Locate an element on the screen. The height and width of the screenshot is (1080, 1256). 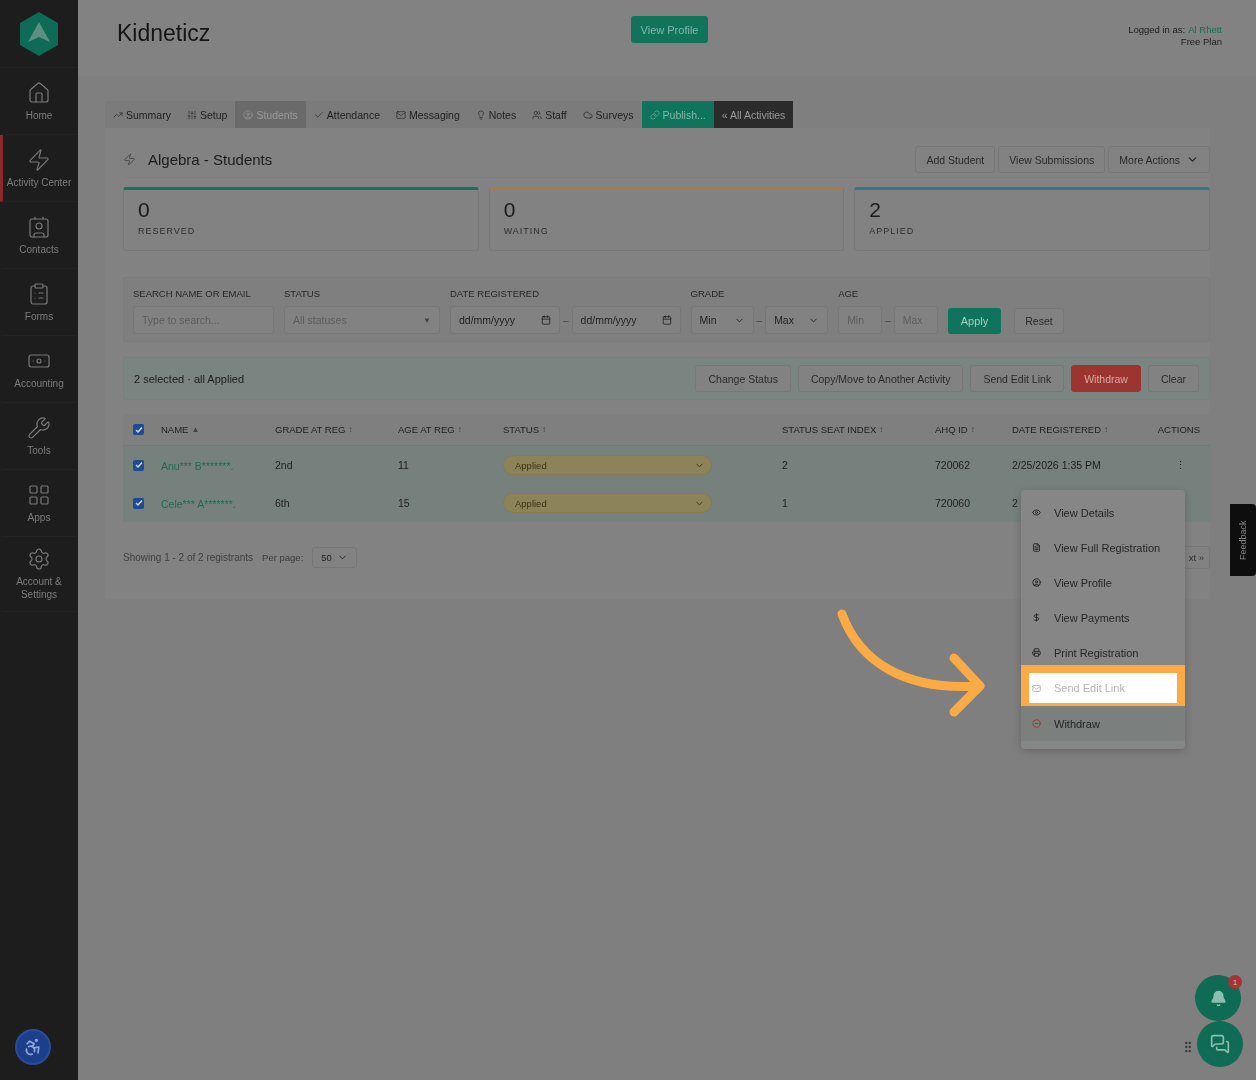
table-cell-text: 720060 is located at coordinates (953, 503).